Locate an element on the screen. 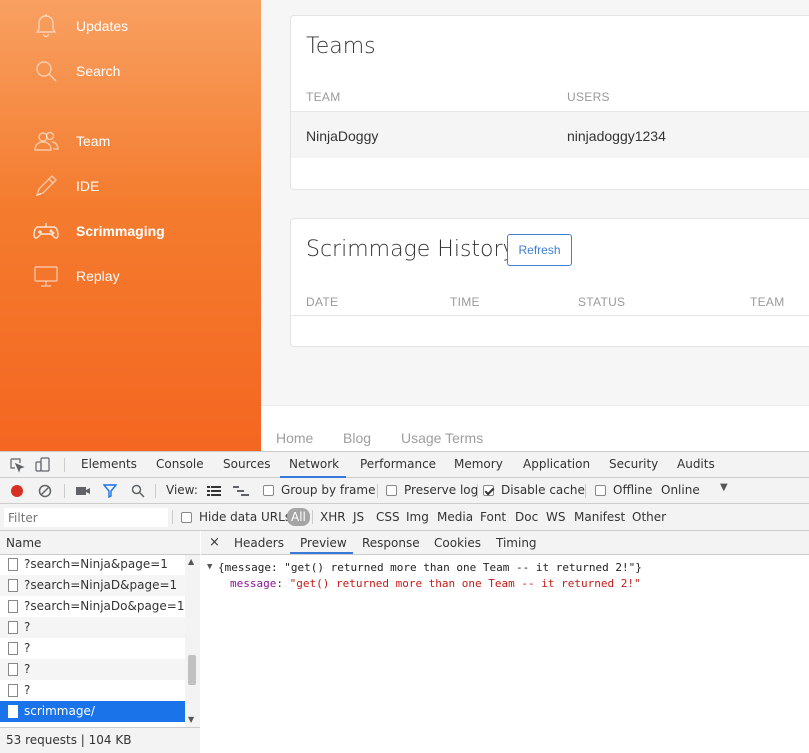 This screenshot has height=753, width=809. tab-preview: Preview is located at coordinates (323, 543).